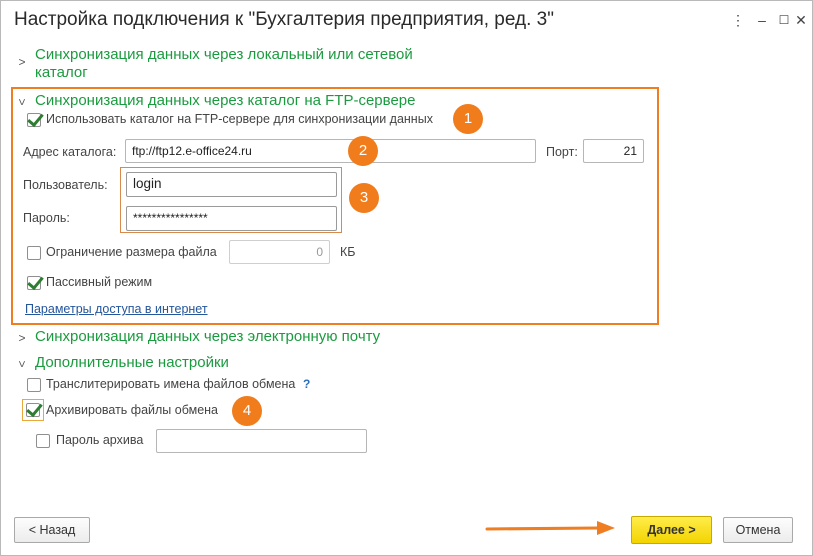  What do you see at coordinates (34, 385) in the screenshot?
I see `translit-checkbox` at bounding box center [34, 385].